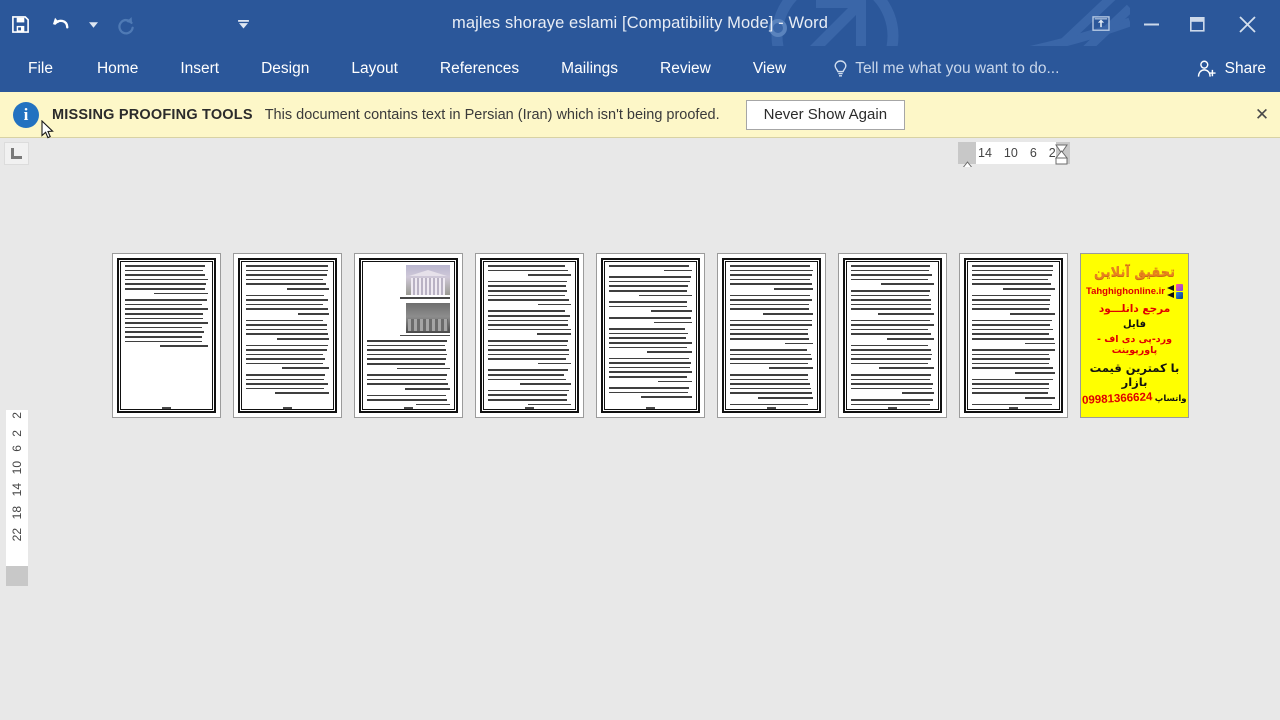 Image resolution: width=1280 pixels, height=720 pixels. What do you see at coordinates (1262, 115) in the screenshot?
I see `message-bar-close-icon: ✕` at bounding box center [1262, 115].